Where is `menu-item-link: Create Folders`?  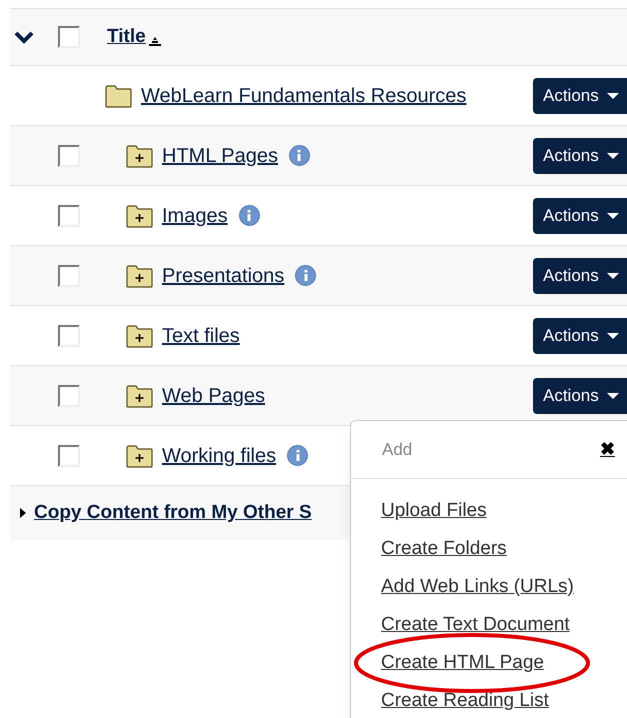
menu-item-link: Create Folders is located at coordinates (444, 549).